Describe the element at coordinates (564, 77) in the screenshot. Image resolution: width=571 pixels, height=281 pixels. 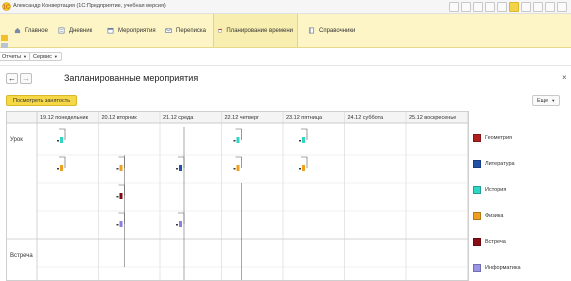
I see `close-icon: ×` at that location.